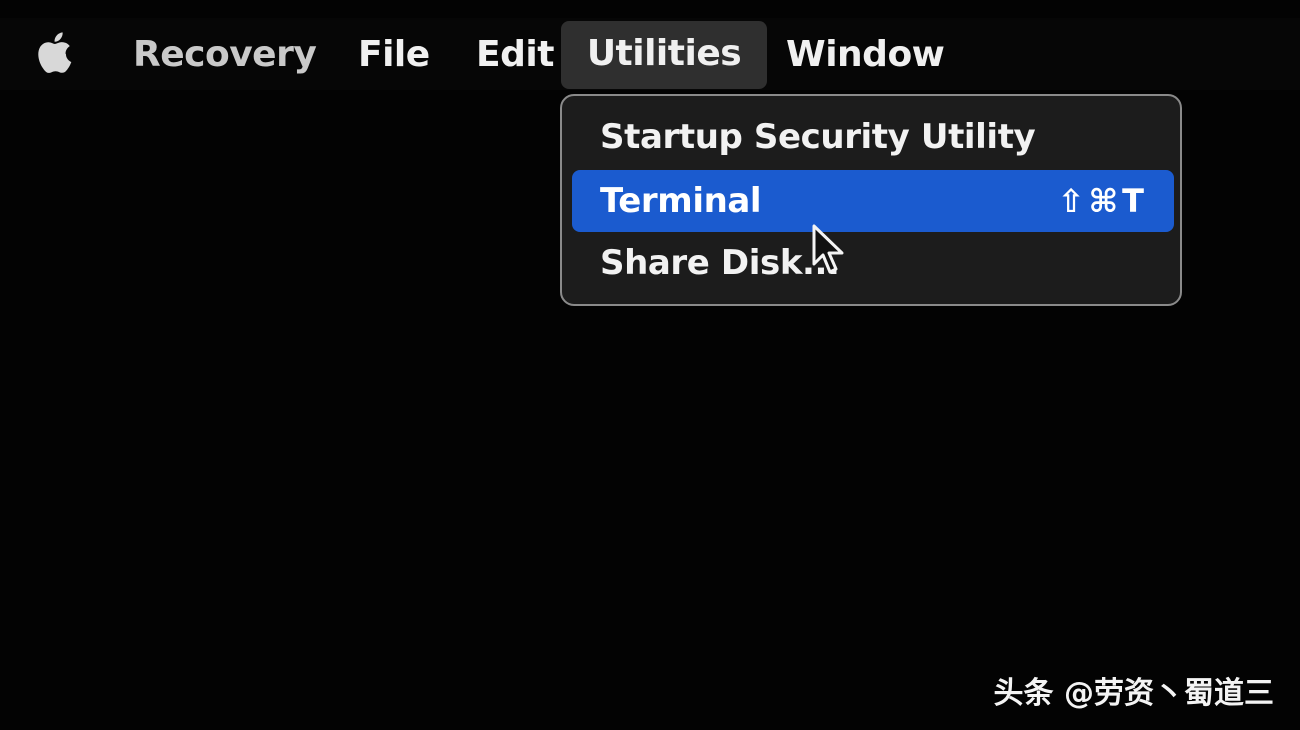  I want to click on menu-bar: Recovery File Edit Utilities Window, so click(650, 54).